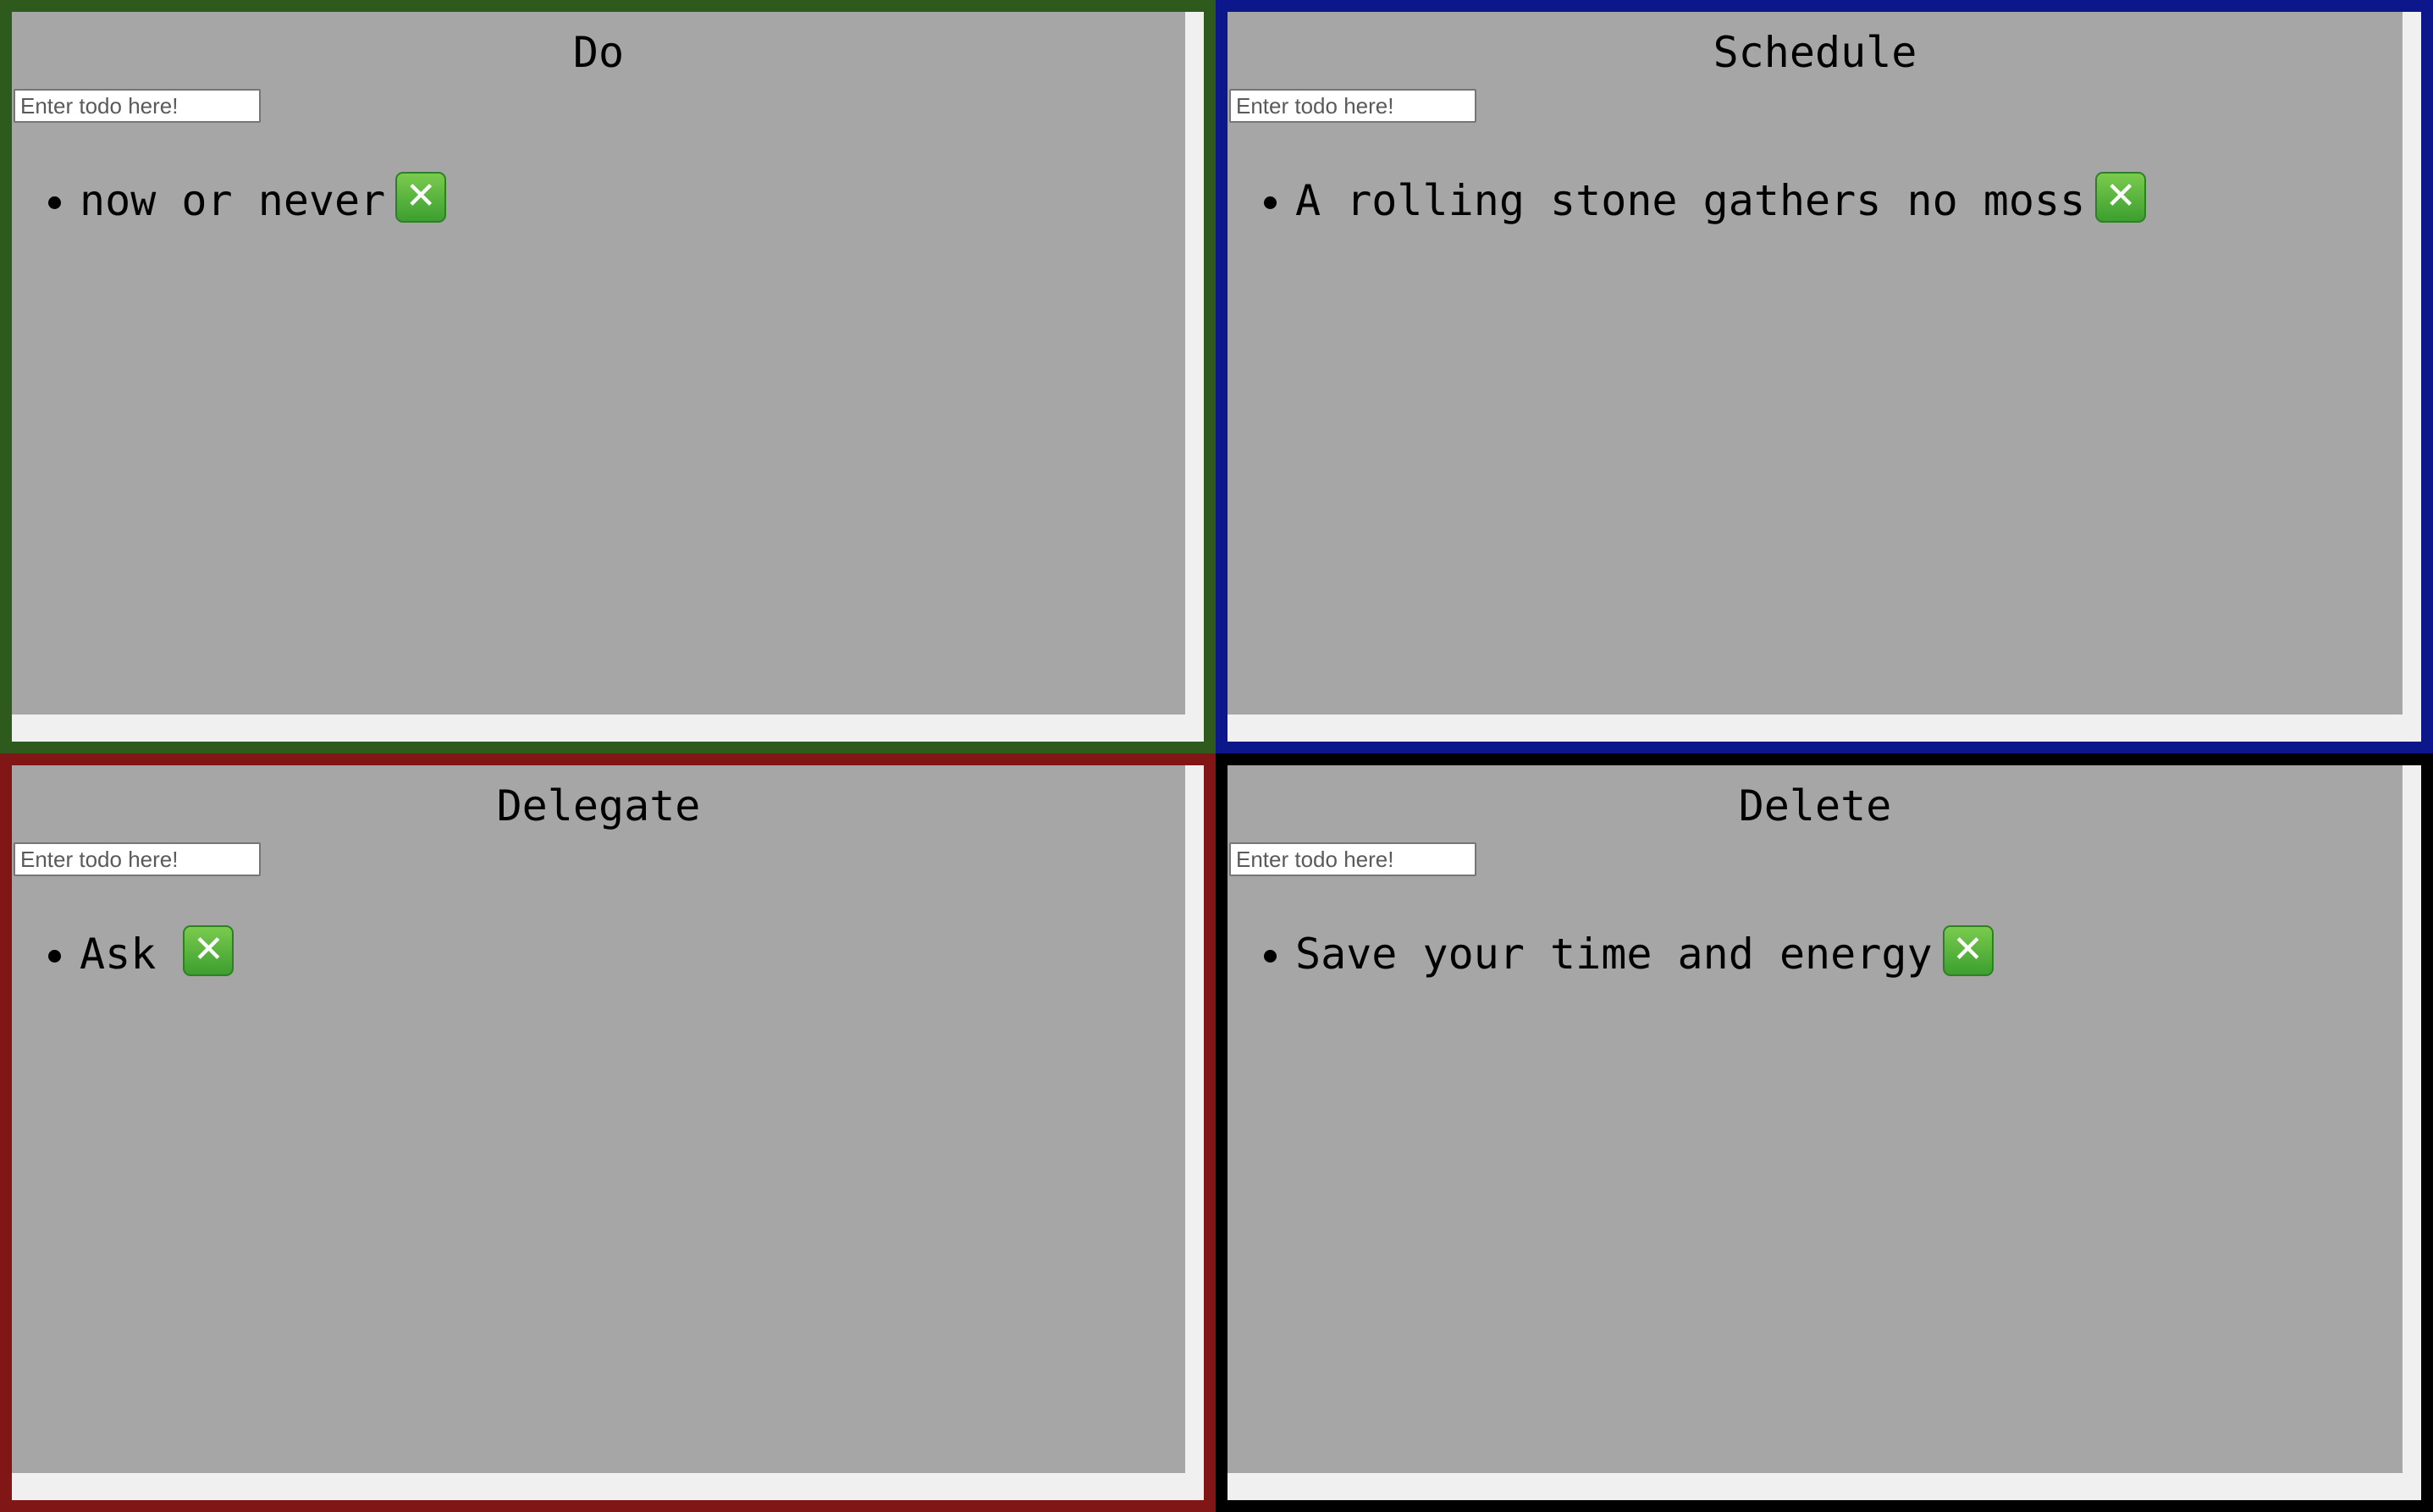  Describe the element at coordinates (131, 954) in the screenshot. I see `todo-item-text: Ask` at that location.